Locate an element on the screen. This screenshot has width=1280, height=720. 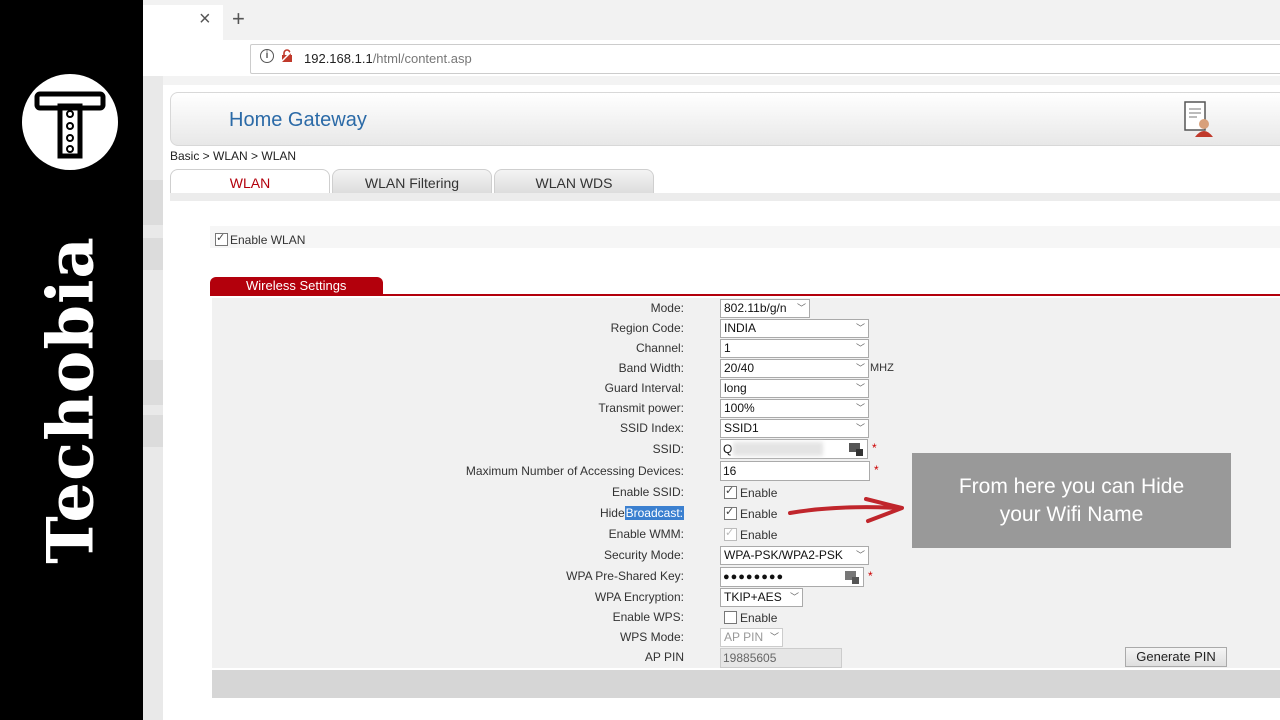
encryption-select: TKIP+AES ﹀ is located at coordinates (761, 597).